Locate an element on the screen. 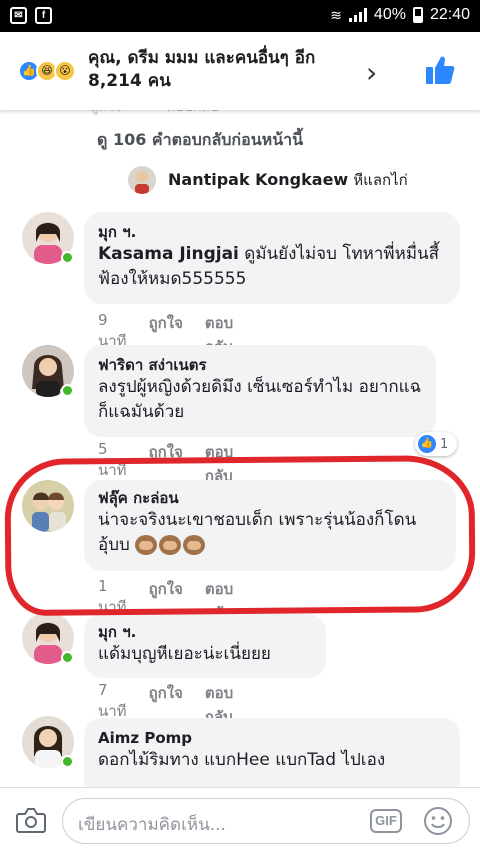 This screenshot has height=853, width=480. signal-icon is located at coordinates (357, 15).